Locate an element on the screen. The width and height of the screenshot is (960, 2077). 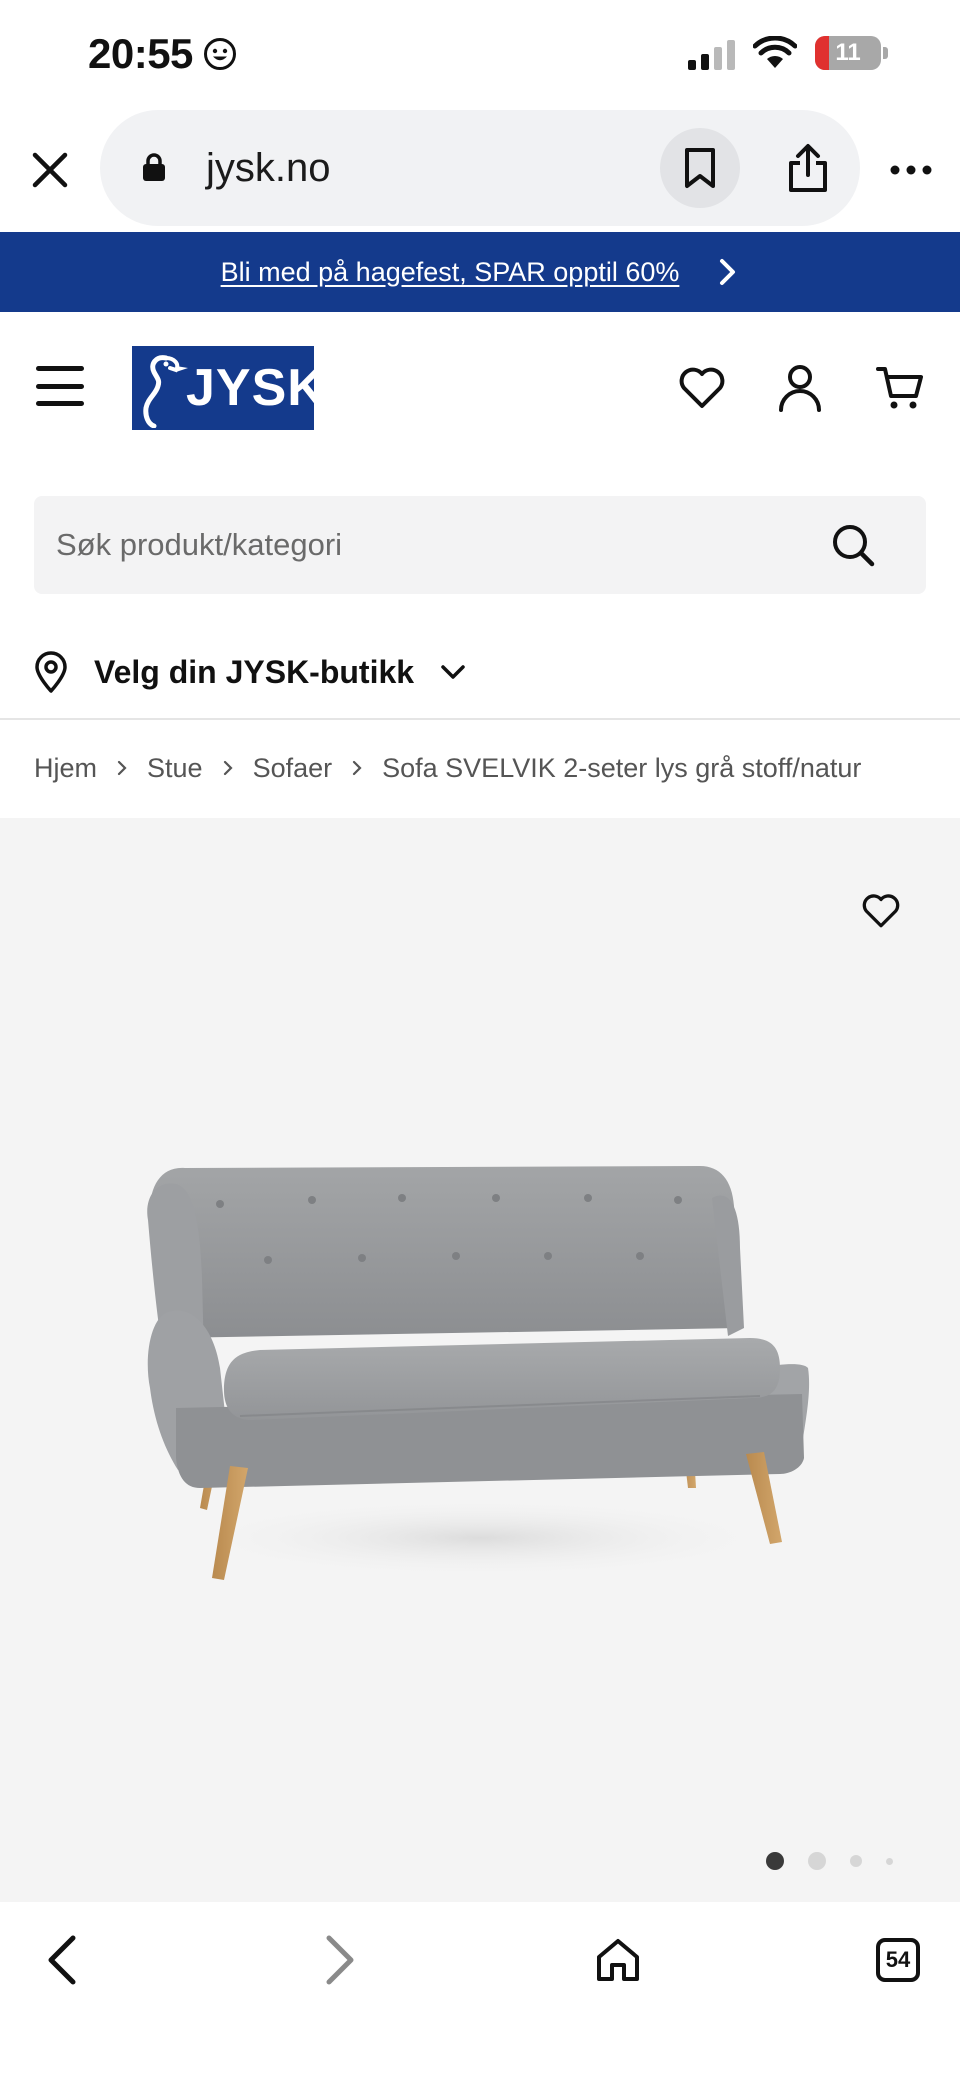
add-to-wishlist-button is located at coordinates (881, 911).